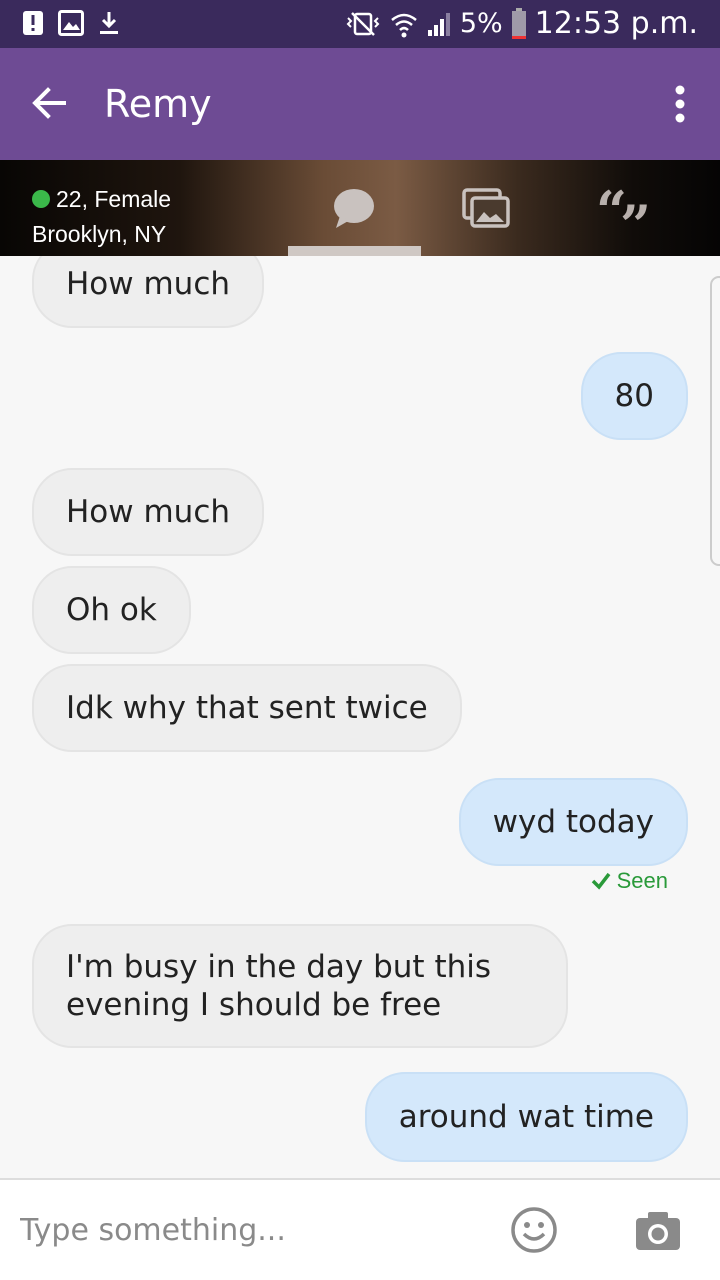 This screenshot has width=720, height=1280. I want to click on back-arrow-icon, so click(49, 103).